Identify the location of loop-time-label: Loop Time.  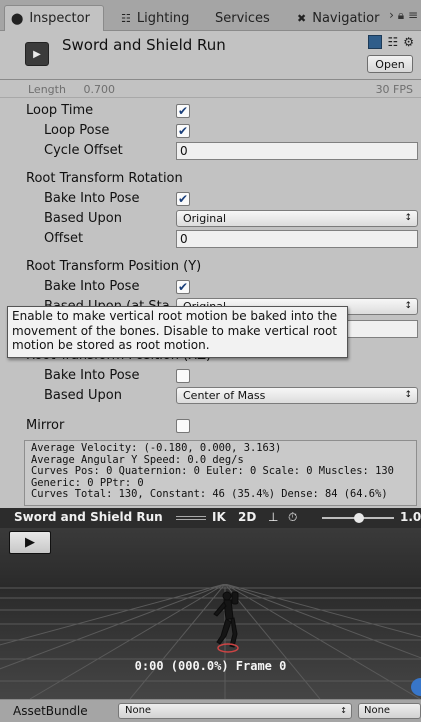
(60, 110).